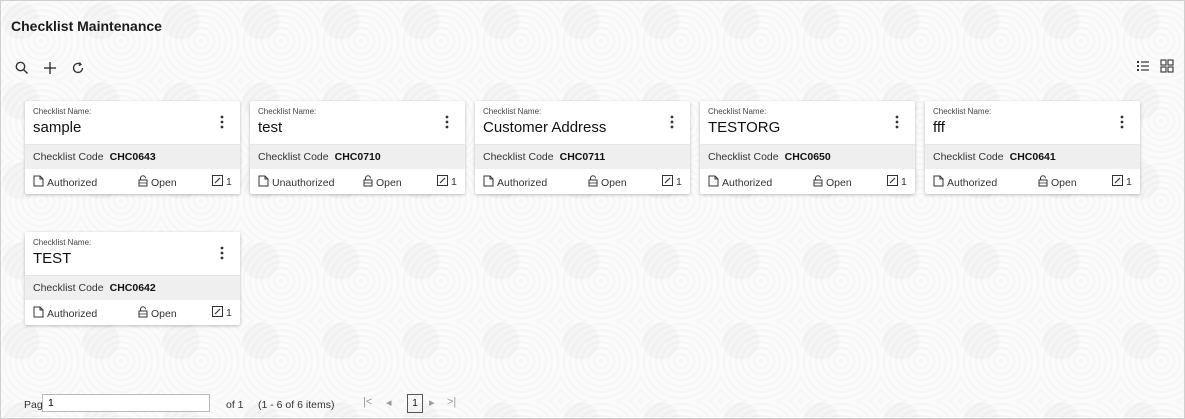  Describe the element at coordinates (86, 26) in the screenshot. I see `page-title: Checklist Maintenance` at that location.